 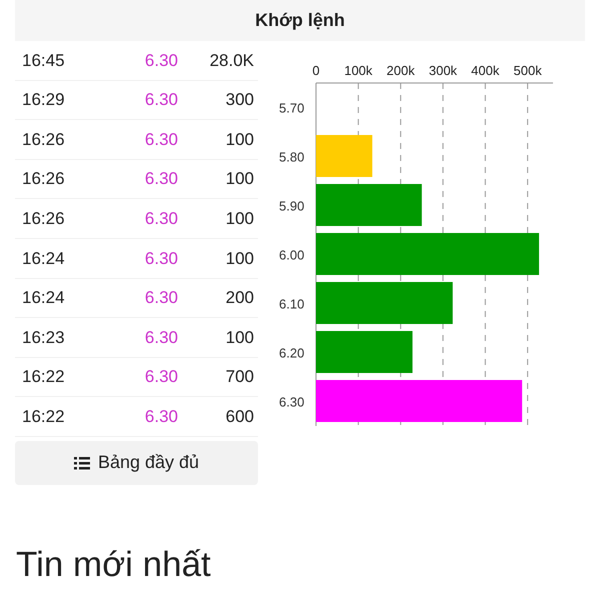 I want to click on full-table-button: Bảng đầy đủ, so click(x=136, y=462).